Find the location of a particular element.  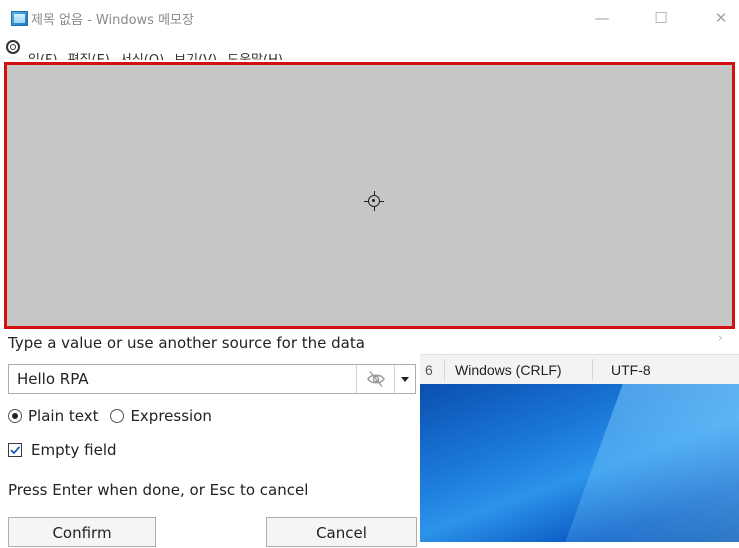

empty-field-label: Empty field is located at coordinates (74, 450).